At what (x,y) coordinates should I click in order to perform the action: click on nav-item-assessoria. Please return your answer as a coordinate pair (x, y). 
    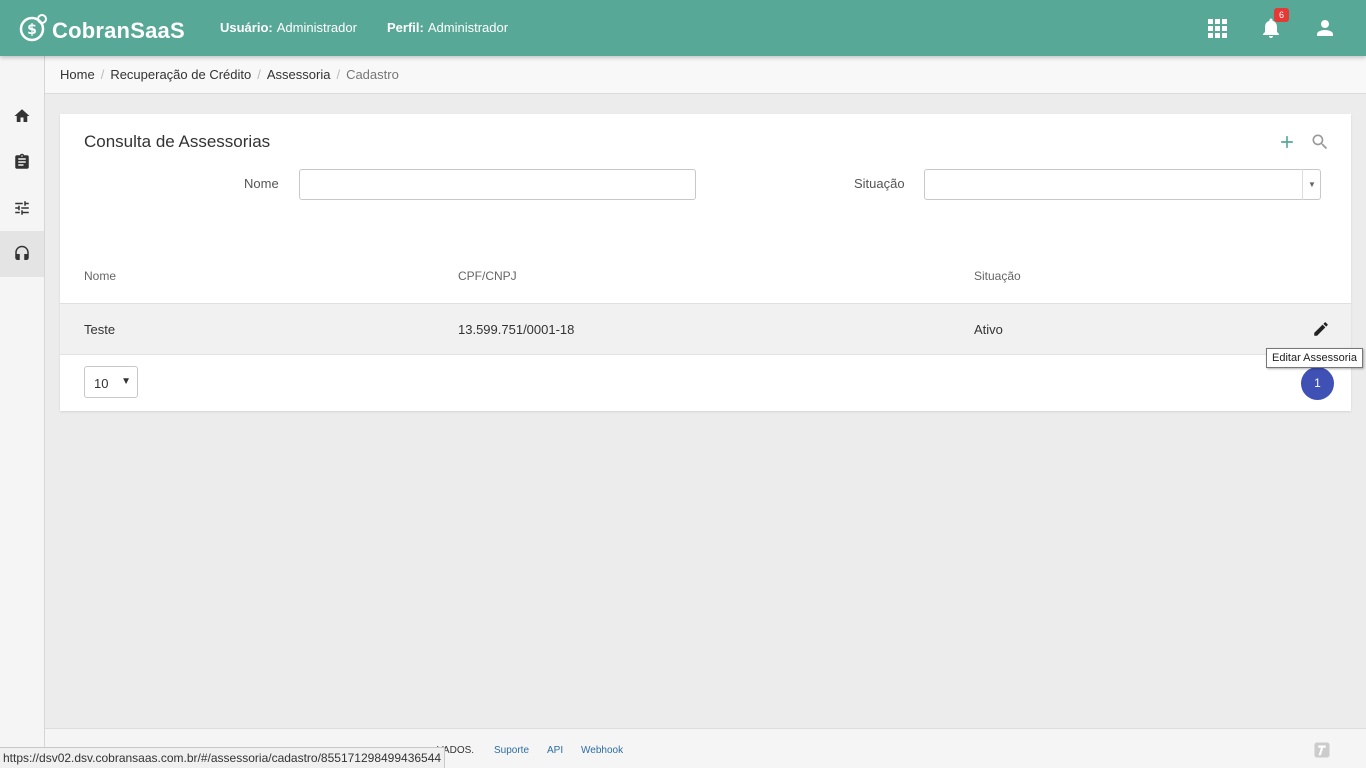
    Looking at the image, I should click on (22, 254).